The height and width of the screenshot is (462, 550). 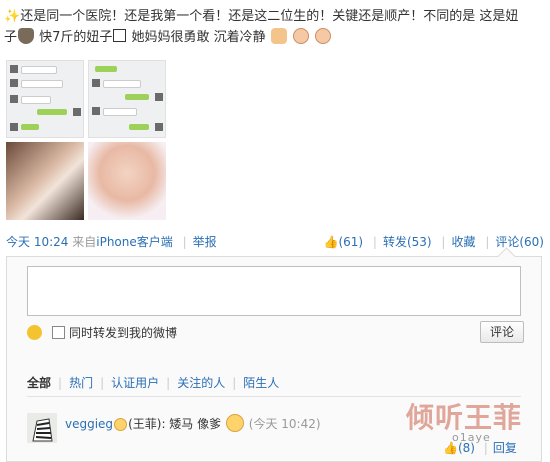 What do you see at coordinates (351, 242) in the screenshot?
I see `like-count: (61)` at bounding box center [351, 242].